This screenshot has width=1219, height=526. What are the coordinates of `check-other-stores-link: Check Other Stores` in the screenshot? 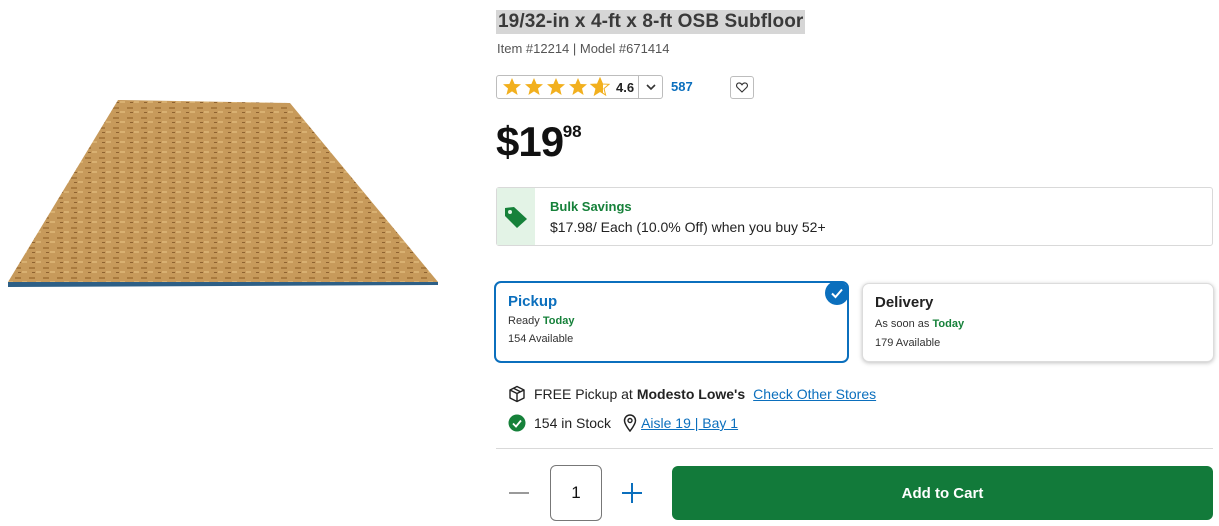 It's located at (814, 394).